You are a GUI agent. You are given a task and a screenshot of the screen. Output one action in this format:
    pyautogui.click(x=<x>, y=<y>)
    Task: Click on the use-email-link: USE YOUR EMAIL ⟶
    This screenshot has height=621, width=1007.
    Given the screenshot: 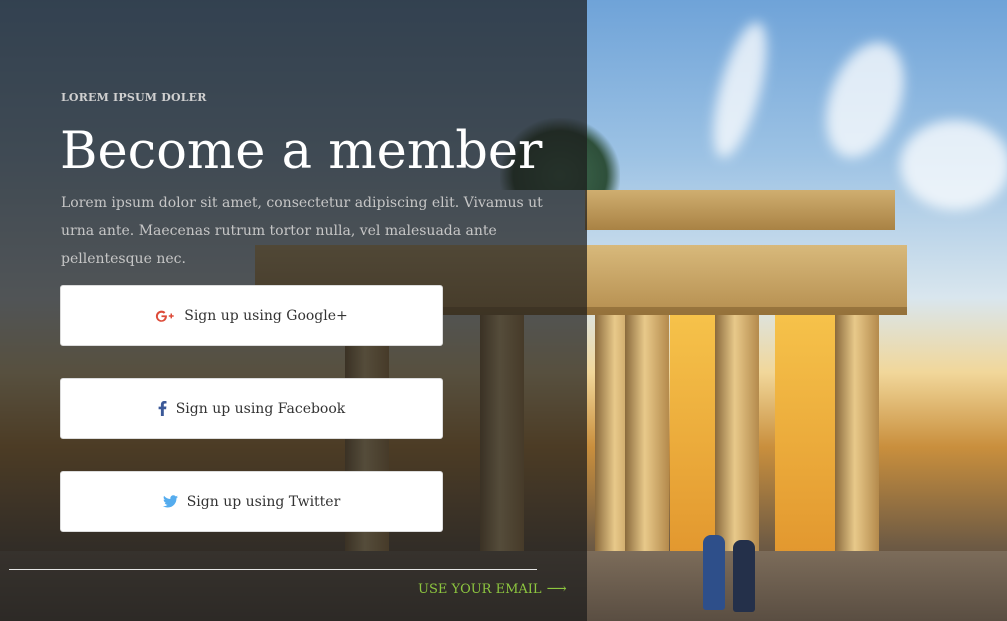 What is the action you would take?
    pyautogui.click(x=492, y=589)
    